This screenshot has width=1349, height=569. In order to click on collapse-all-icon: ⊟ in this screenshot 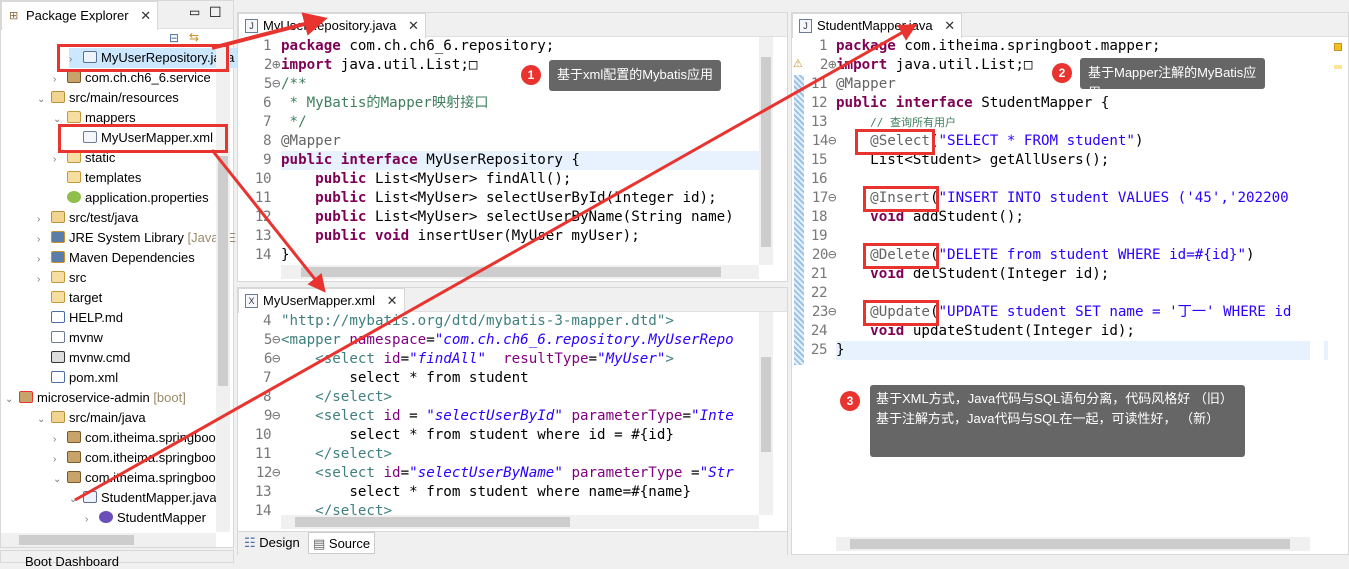, I will do `click(174, 38)`.